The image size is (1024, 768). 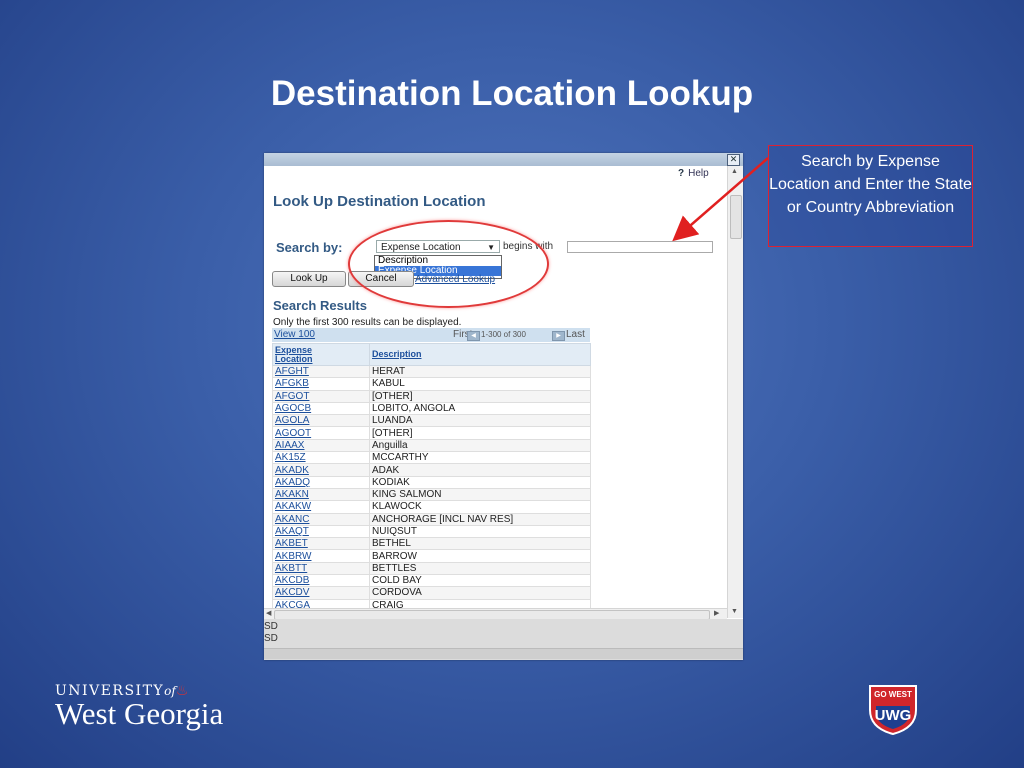 What do you see at coordinates (480, 445) in the screenshot?
I see `location-description: Anguilla` at bounding box center [480, 445].